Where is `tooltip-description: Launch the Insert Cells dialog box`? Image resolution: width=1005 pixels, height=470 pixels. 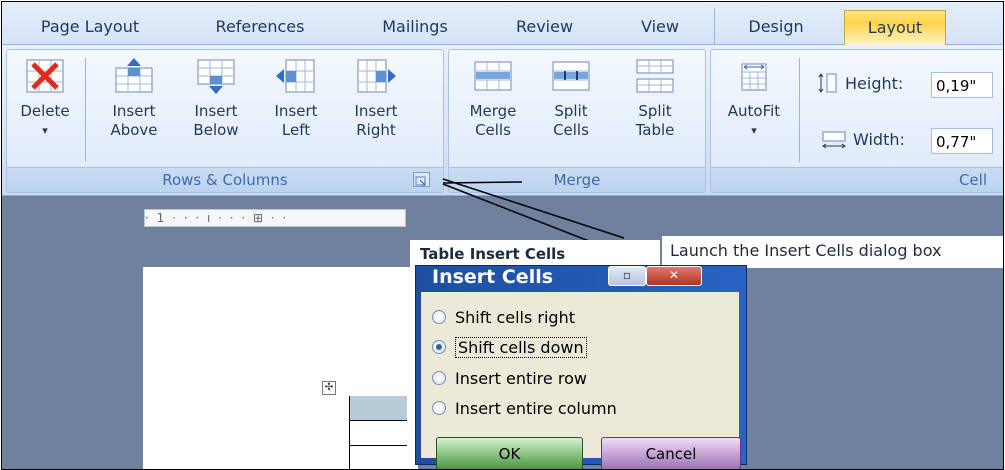
tooltip-description: Launch the Insert Cells dialog box is located at coordinates (832, 252).